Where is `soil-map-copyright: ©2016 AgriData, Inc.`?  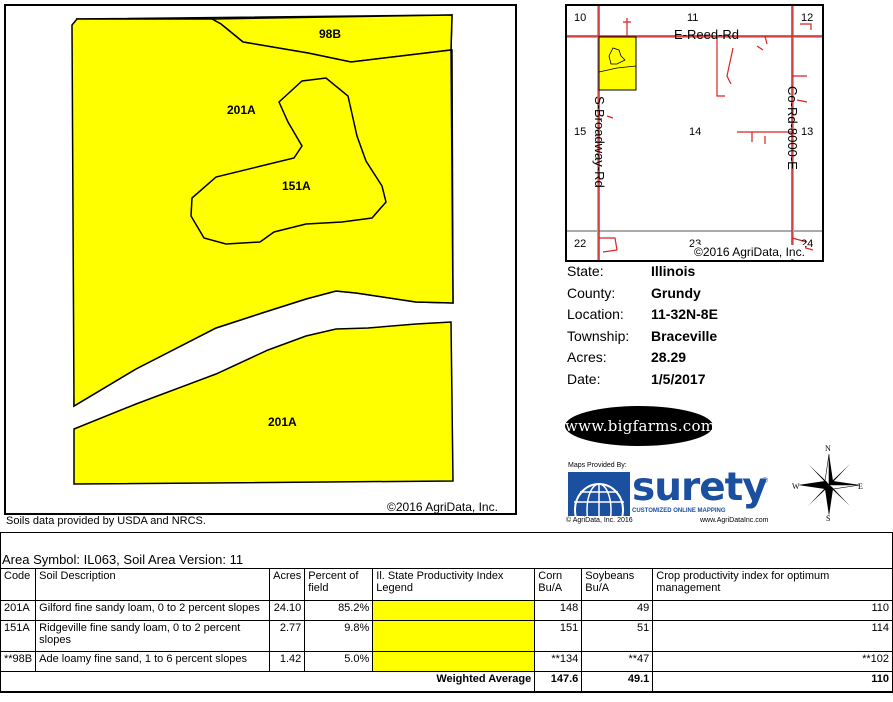
soil-map-copyright: ©2016 AgriData, Inc. is located at coordinates (442, 507).